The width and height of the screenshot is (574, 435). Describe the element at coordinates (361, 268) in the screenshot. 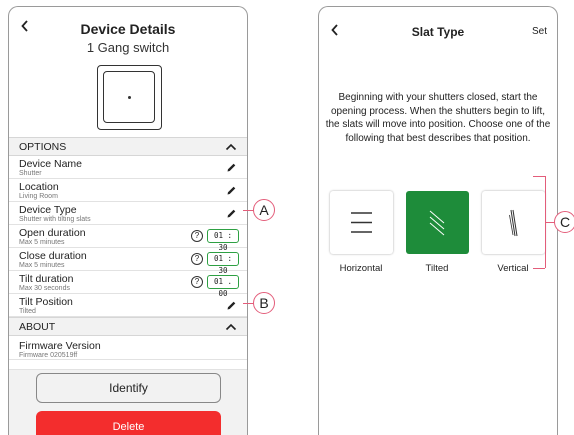

I see `slat-option-label: Horizontal` at that location.